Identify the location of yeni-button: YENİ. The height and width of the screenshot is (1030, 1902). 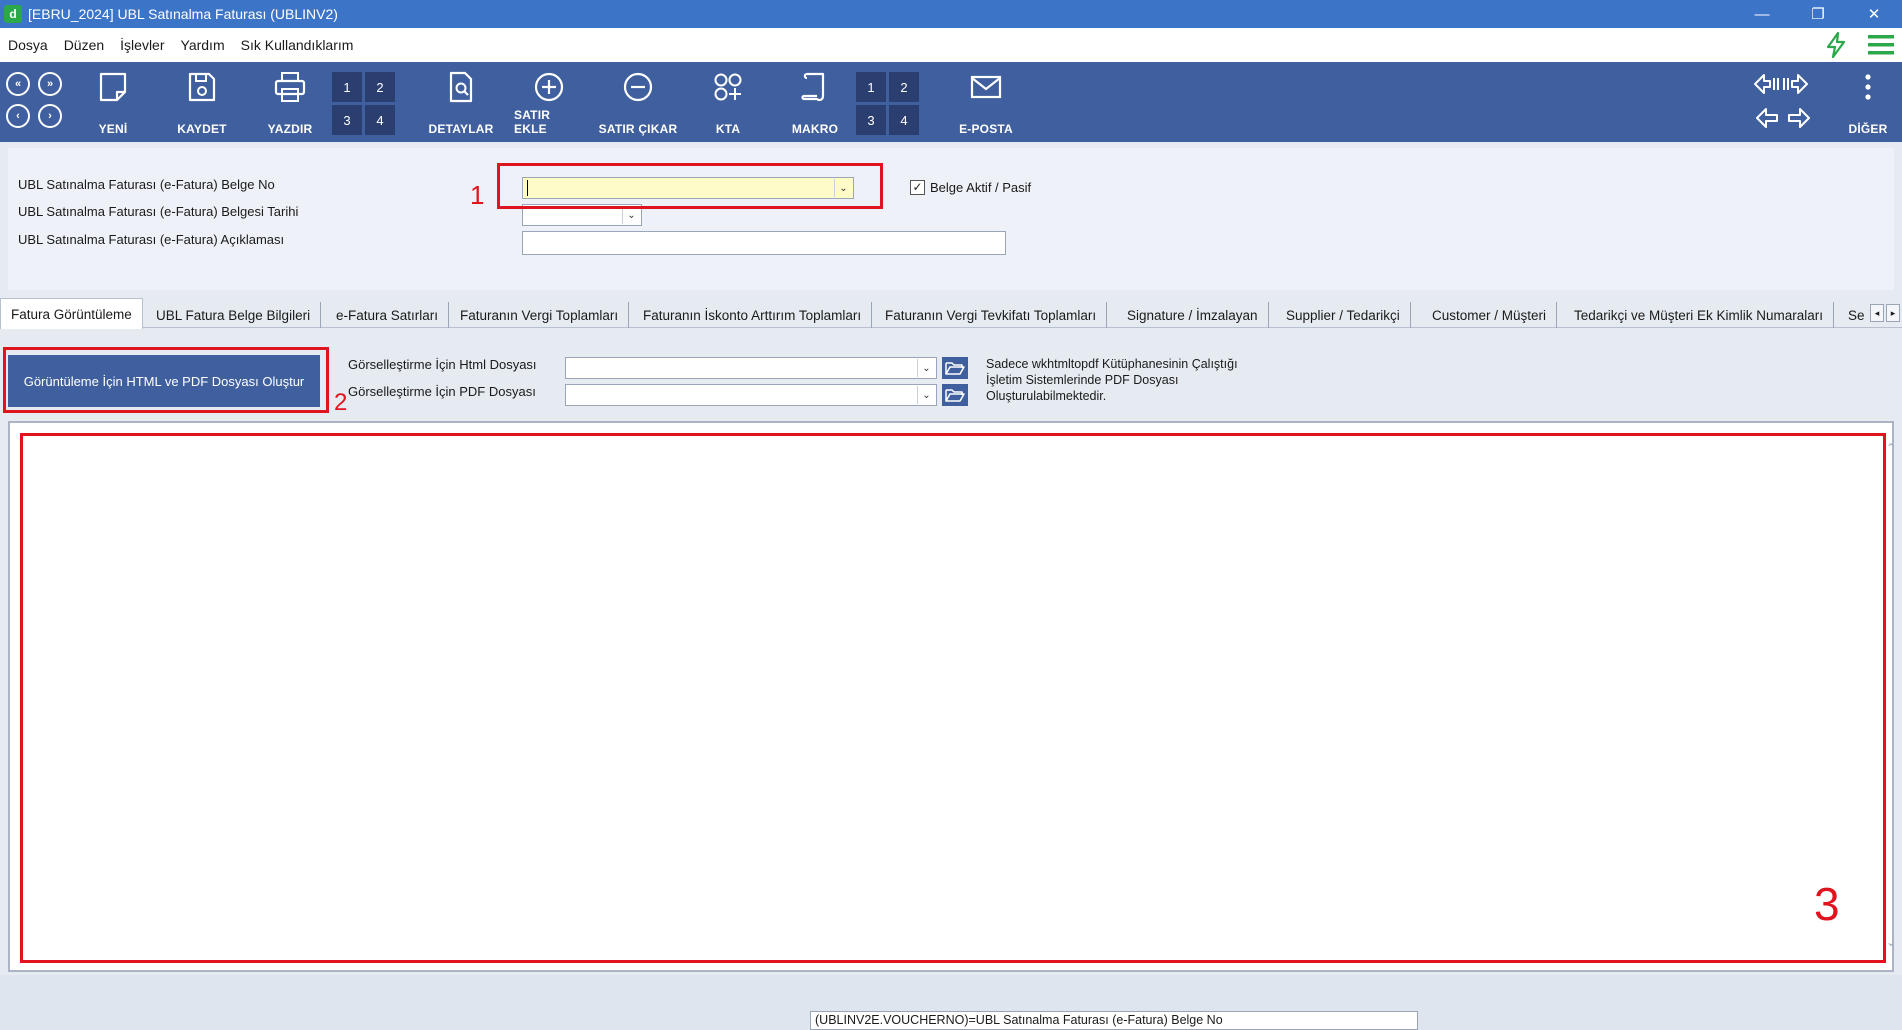
(113, 103).